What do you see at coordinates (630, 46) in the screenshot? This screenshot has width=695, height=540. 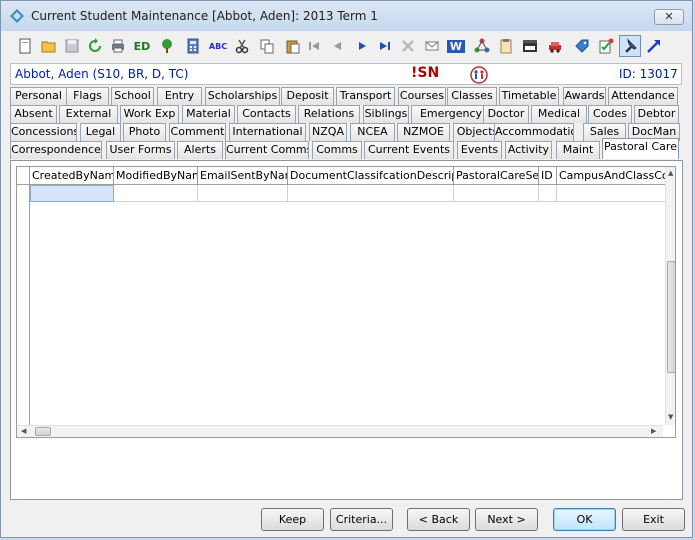 I see `pin-toolbar-button` at bounding box center [630, 46].